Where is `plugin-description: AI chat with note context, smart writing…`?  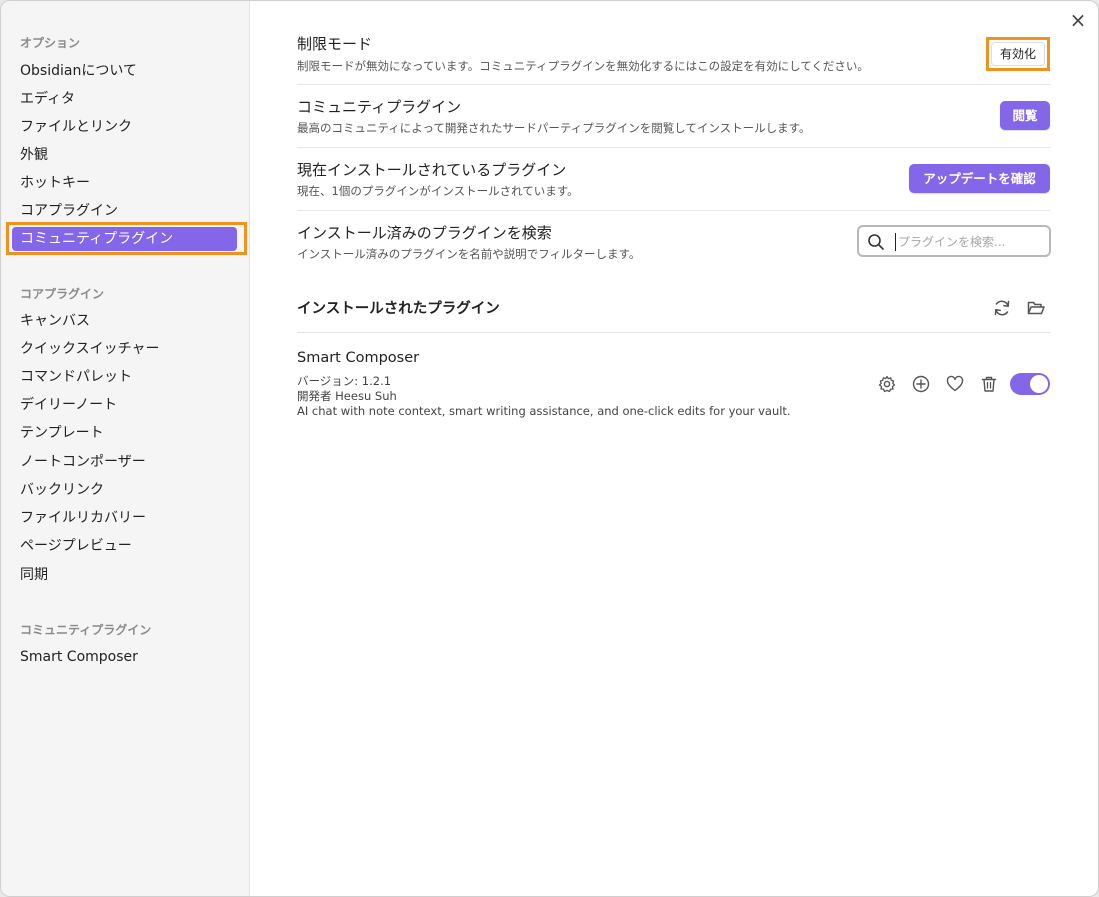
plugin-description: AI chat with note context, smart writing… is located at coordinates (544, 411).